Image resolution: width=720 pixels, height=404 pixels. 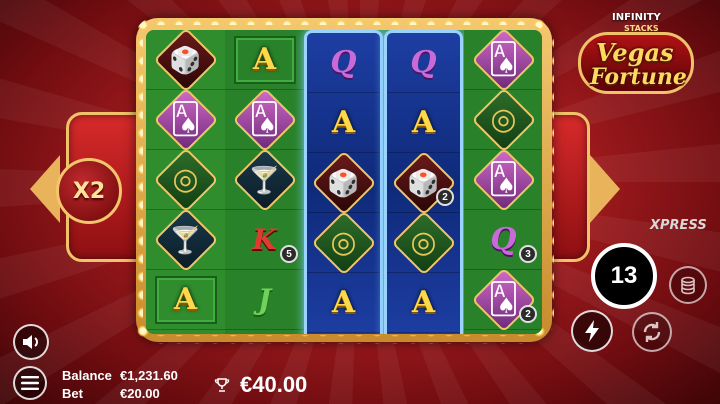 I want to click on reel-1: 🎲 🂡 ◎ 🍸 A, so click(x=185, y=182).